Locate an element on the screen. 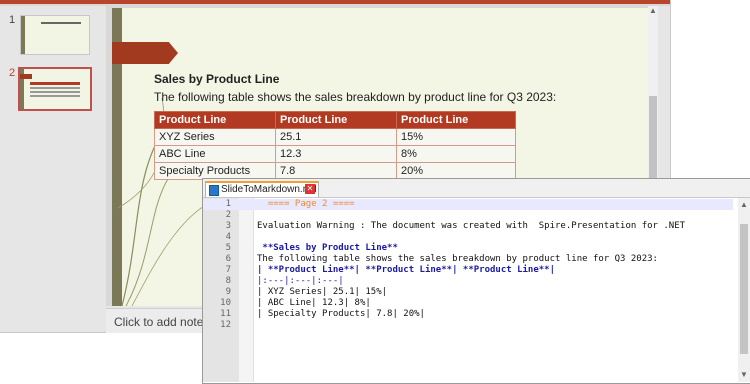 The image size is (750, 384). scroll-down-icon: ▼ is located at coordinates (744, 375).